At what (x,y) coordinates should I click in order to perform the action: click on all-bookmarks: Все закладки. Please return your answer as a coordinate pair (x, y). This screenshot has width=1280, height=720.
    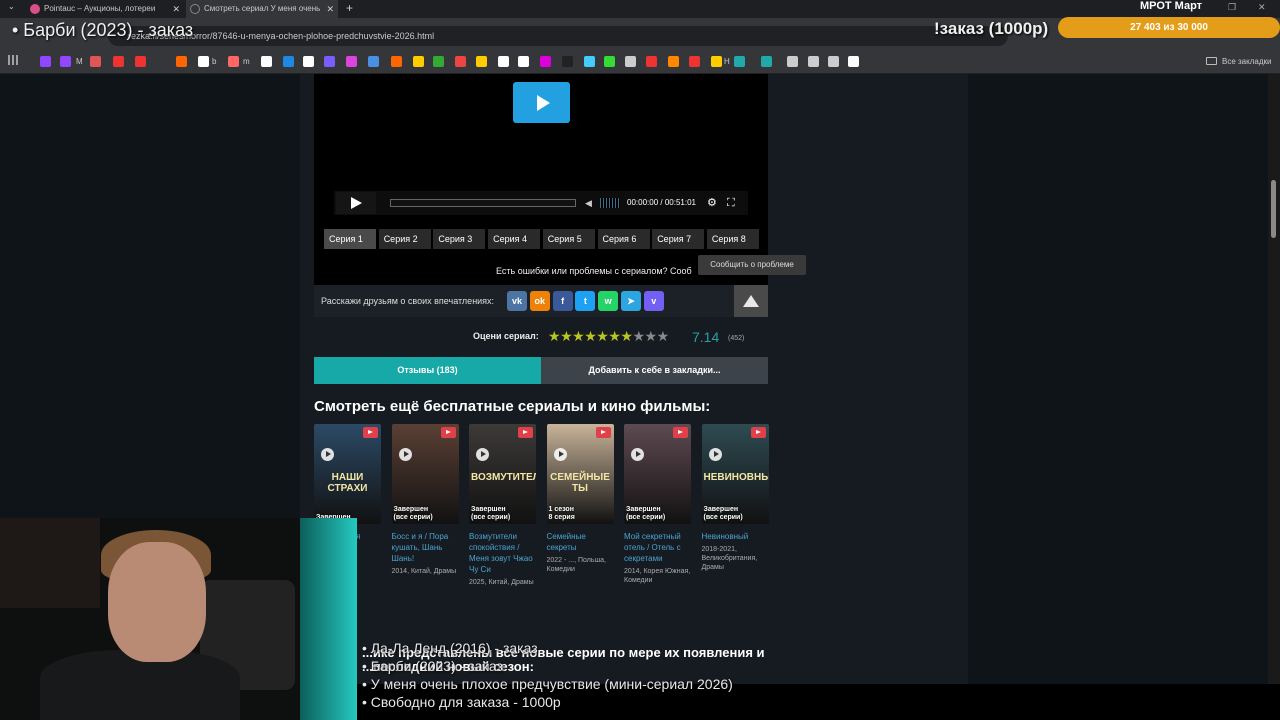
    Looking at the image, I should click on (1246, 61).